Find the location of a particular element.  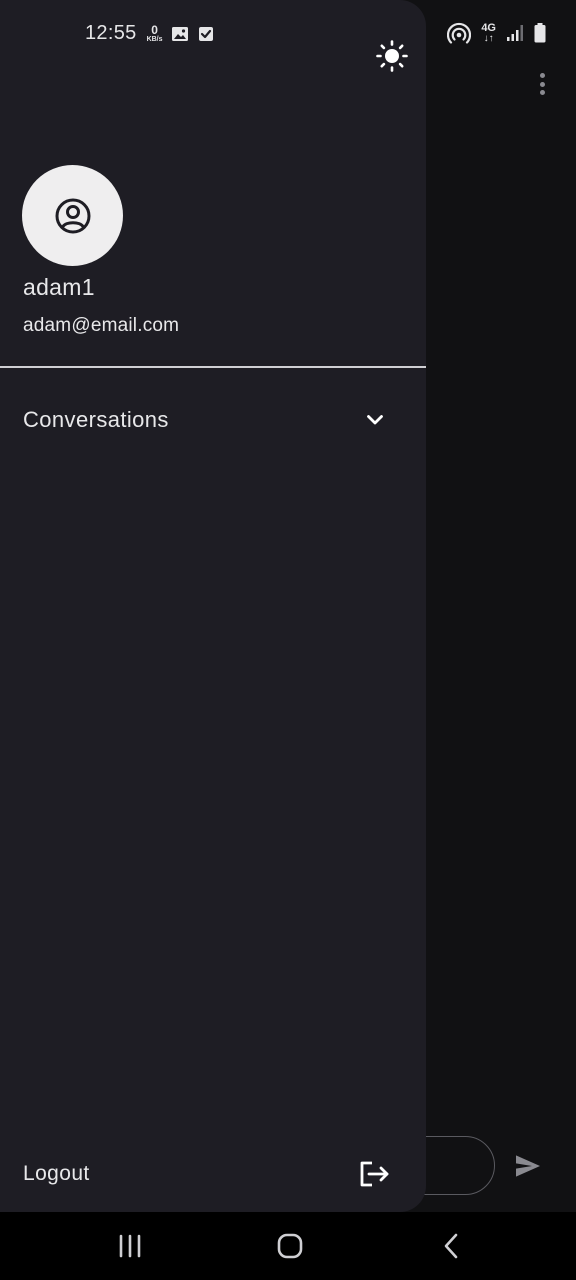

logout-label: Logout is located at coordinates (56, 1173).